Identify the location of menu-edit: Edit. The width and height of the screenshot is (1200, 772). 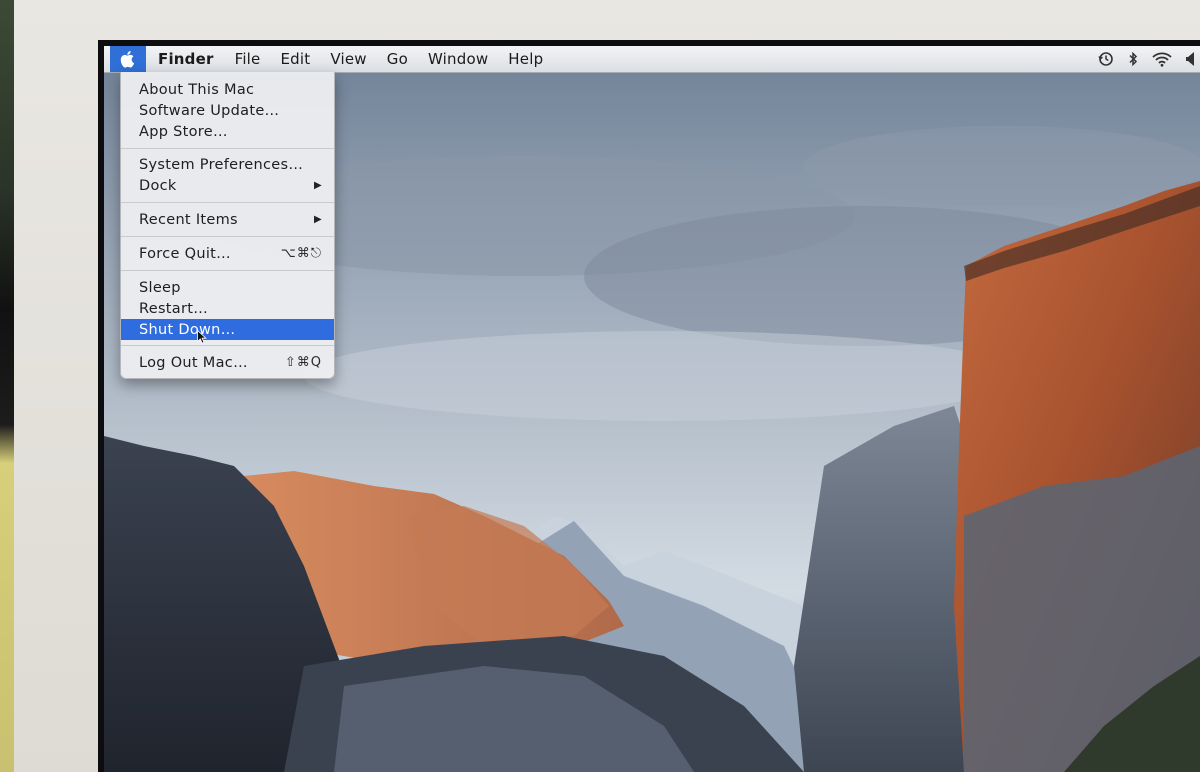
(295, 59).